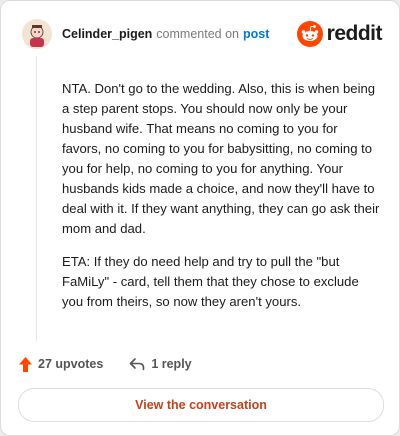 The width and height of the screenshot is (400, 436). What do you see at coordinates (25, 364) in the screenshot?
I see `upvote-arrow-icon` at bounding box center [25, 364].